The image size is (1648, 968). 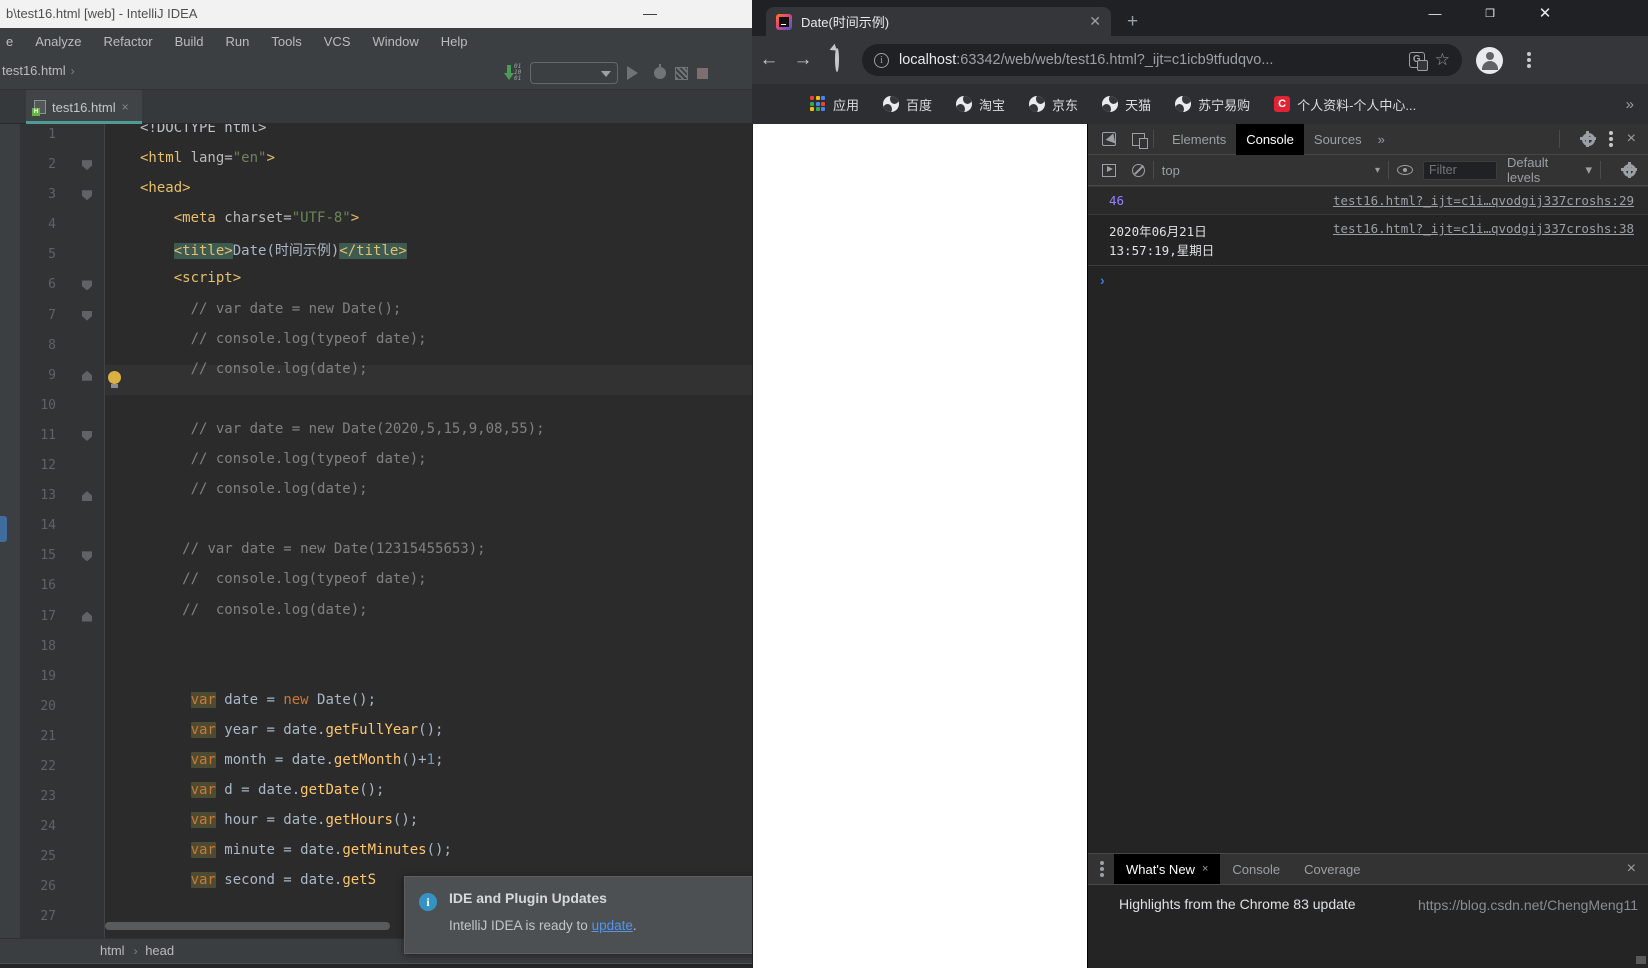 What do you see at coordinates (1549, 170) in the screenshot?
I see `log-levels-select: Default levels ▾` at bounding box center [1549, 170].